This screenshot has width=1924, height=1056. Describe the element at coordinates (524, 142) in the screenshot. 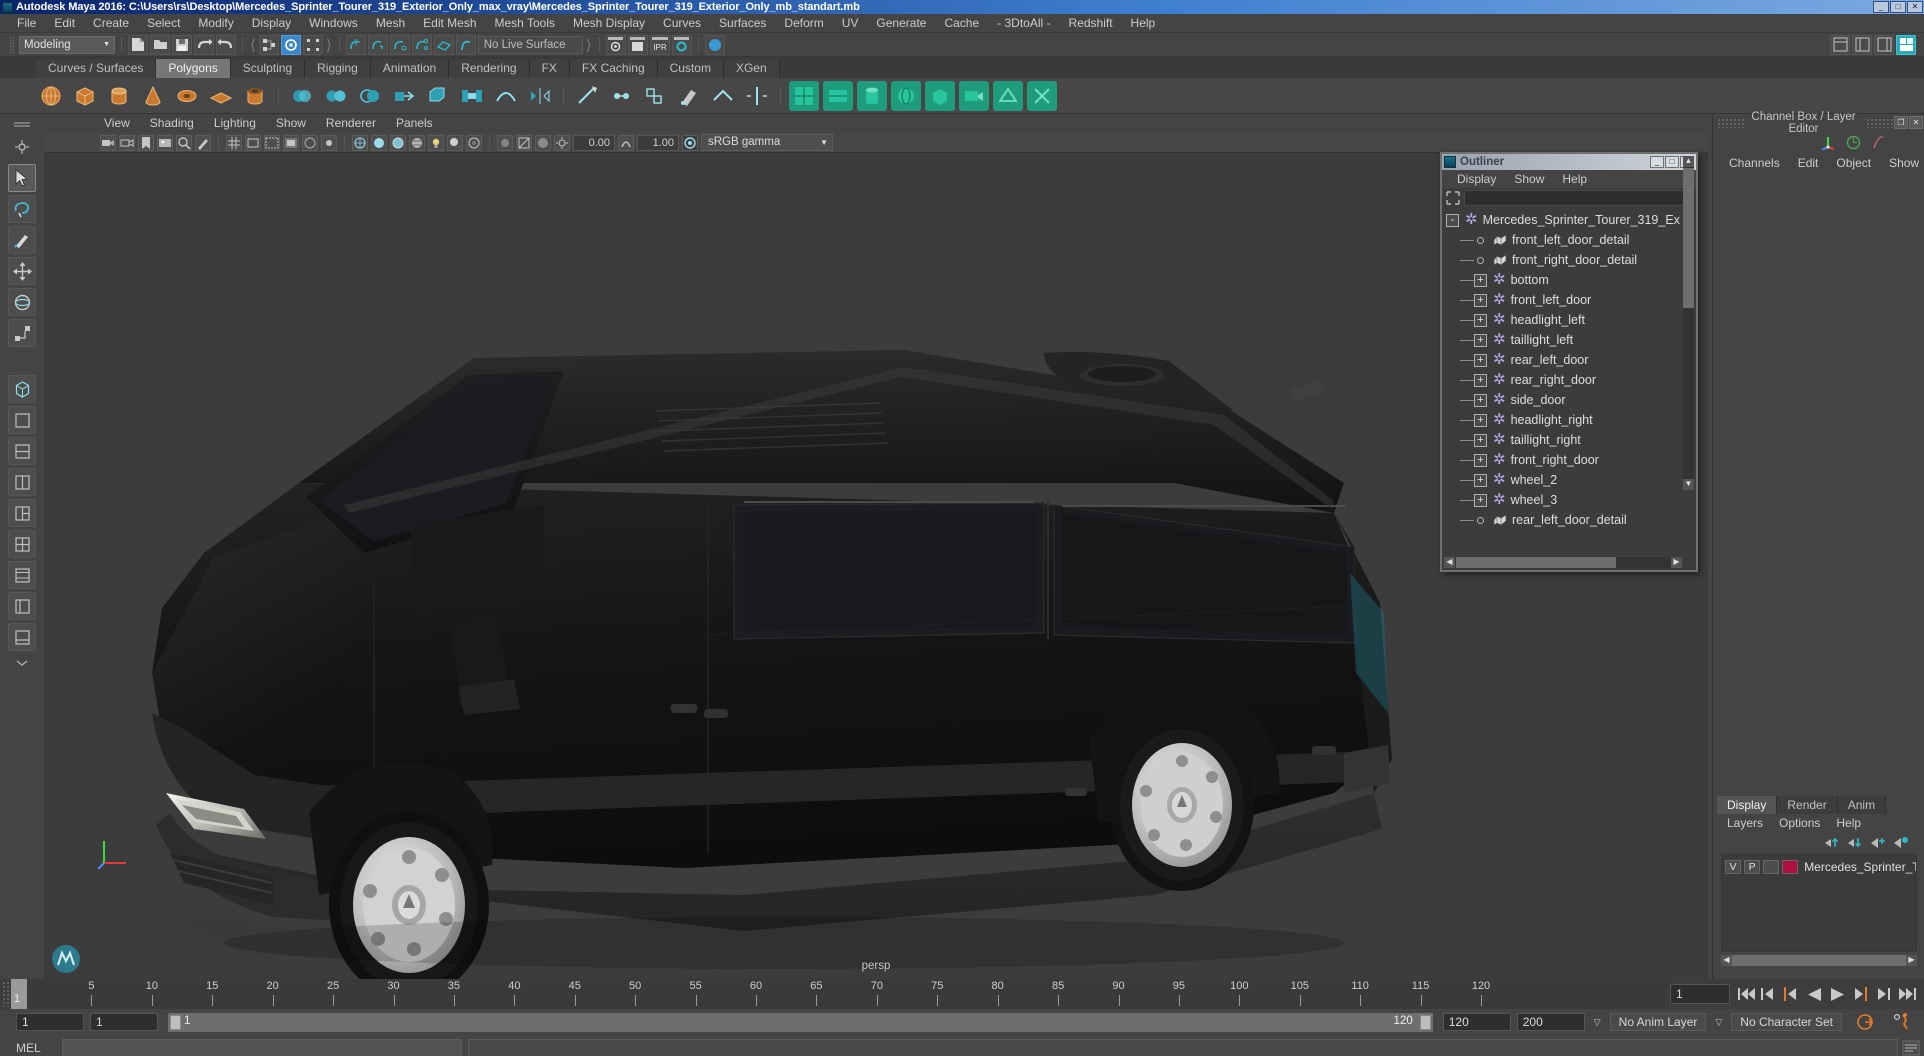

I see `multisample-icon` at that location.